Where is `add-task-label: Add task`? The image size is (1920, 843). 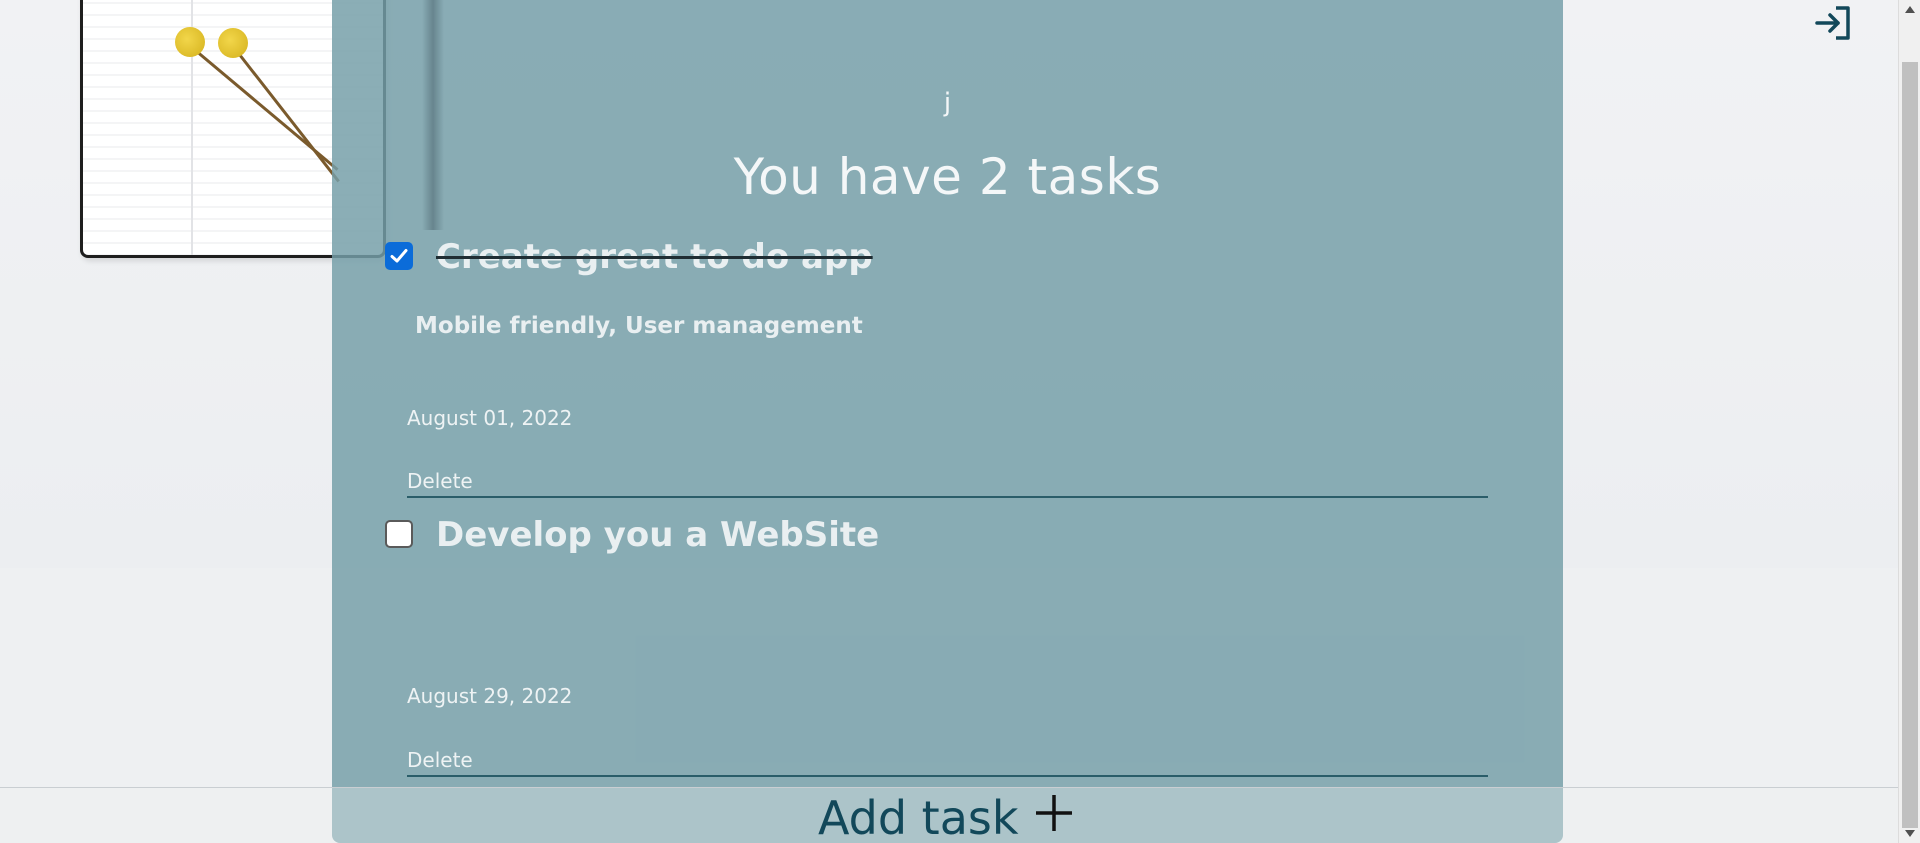 add-task-label: Add task is located at coordinates (918, 817).